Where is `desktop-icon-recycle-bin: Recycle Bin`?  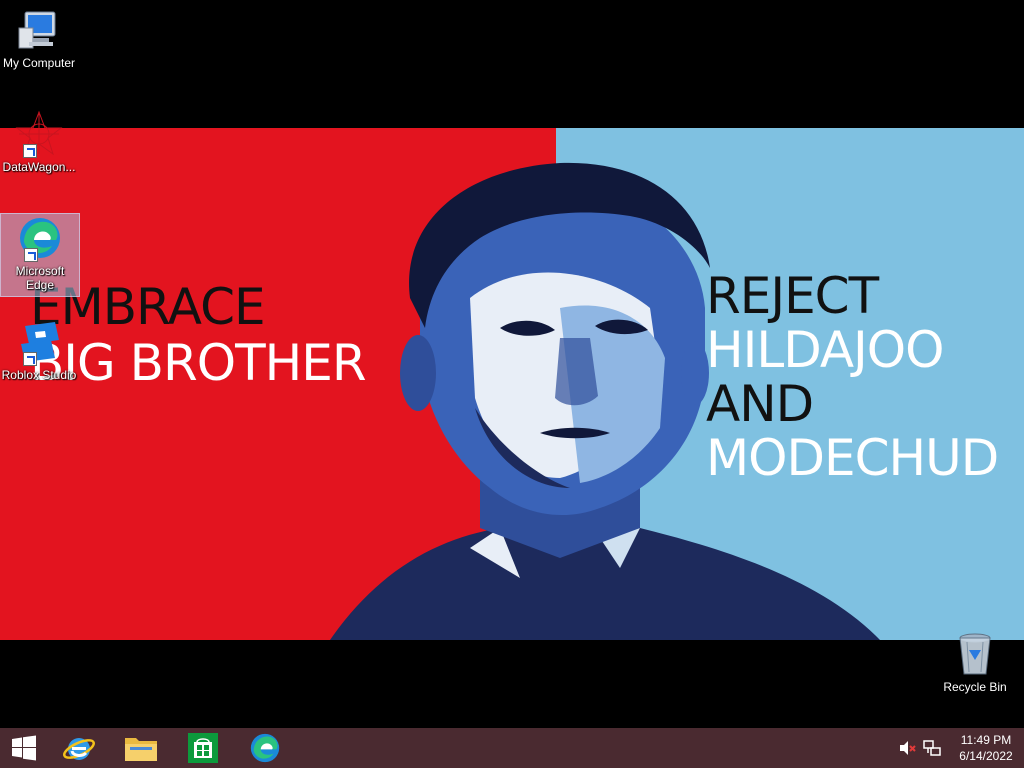 desktop-icon-recycle-bin: Recycle Bin is located at coordinates (975, 662).